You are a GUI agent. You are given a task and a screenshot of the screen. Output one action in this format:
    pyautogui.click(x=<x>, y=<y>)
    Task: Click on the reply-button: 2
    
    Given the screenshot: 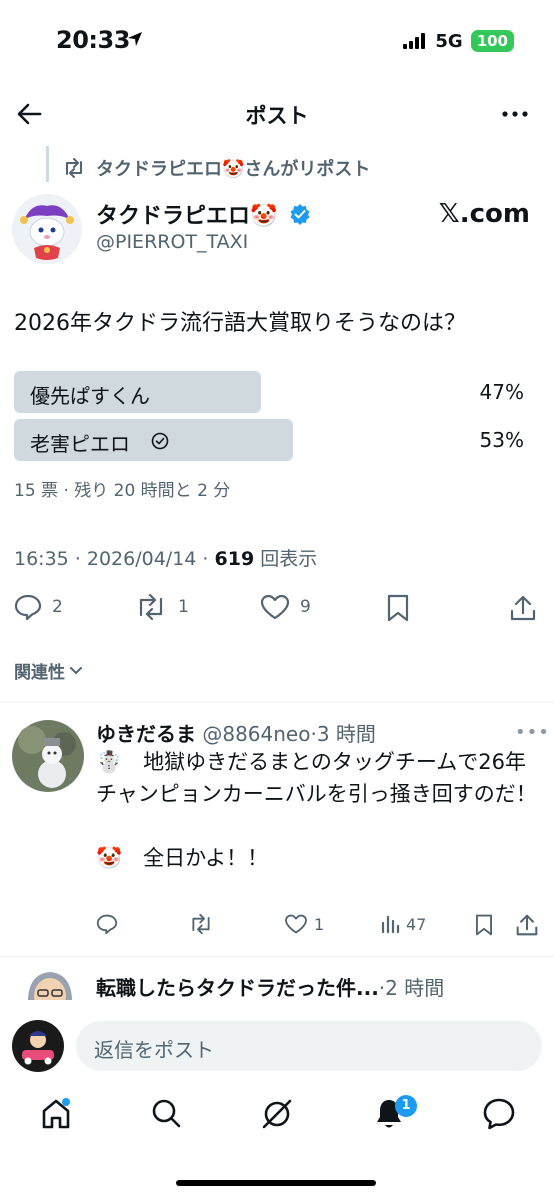 What is the action you would take?
    pyautogui.click(x=38, y=607)
    